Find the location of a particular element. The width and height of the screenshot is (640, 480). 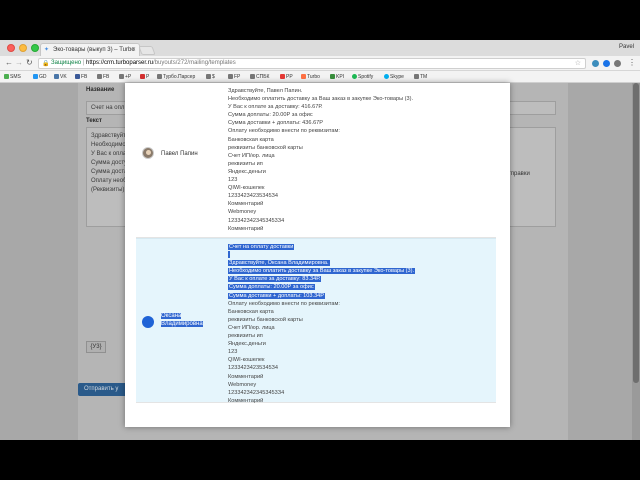

message-icon is located at coordinates (6, 76).